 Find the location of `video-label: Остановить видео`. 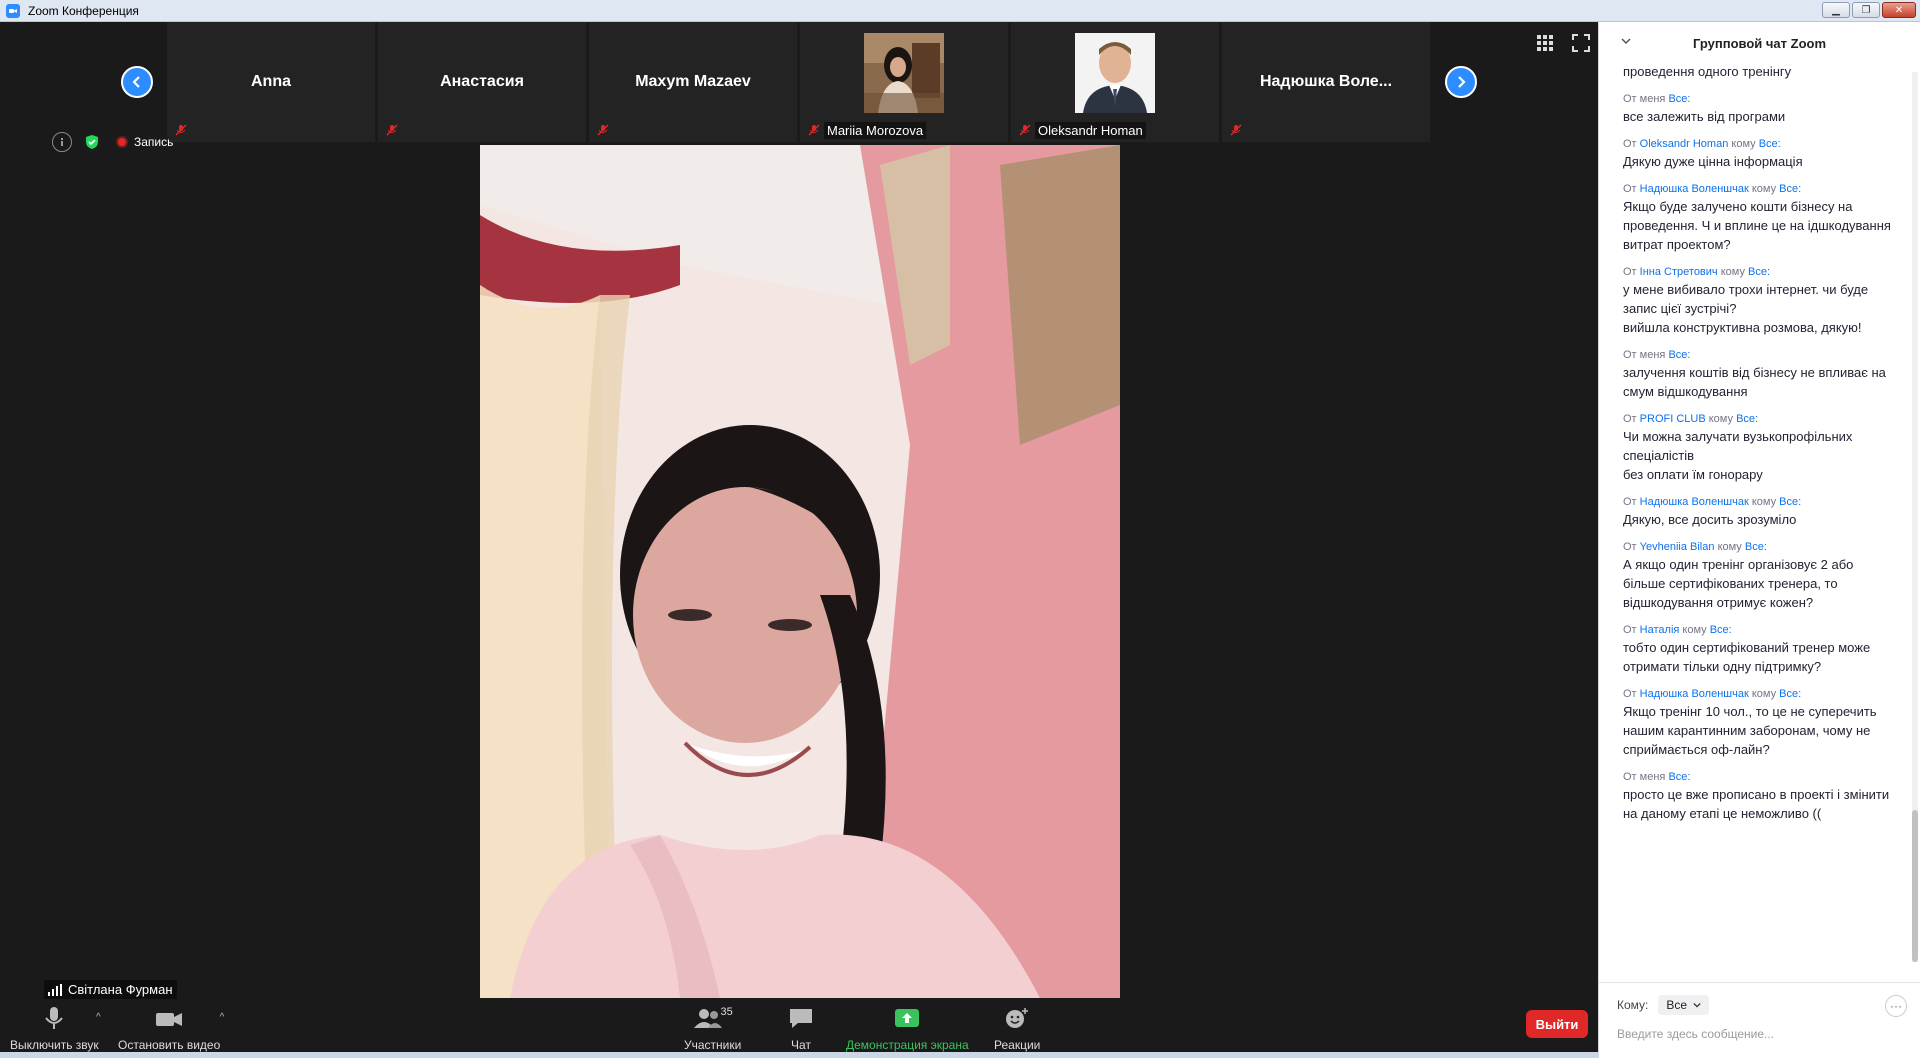

video-label: Остановить видео is located at coordinates (169, 1045).